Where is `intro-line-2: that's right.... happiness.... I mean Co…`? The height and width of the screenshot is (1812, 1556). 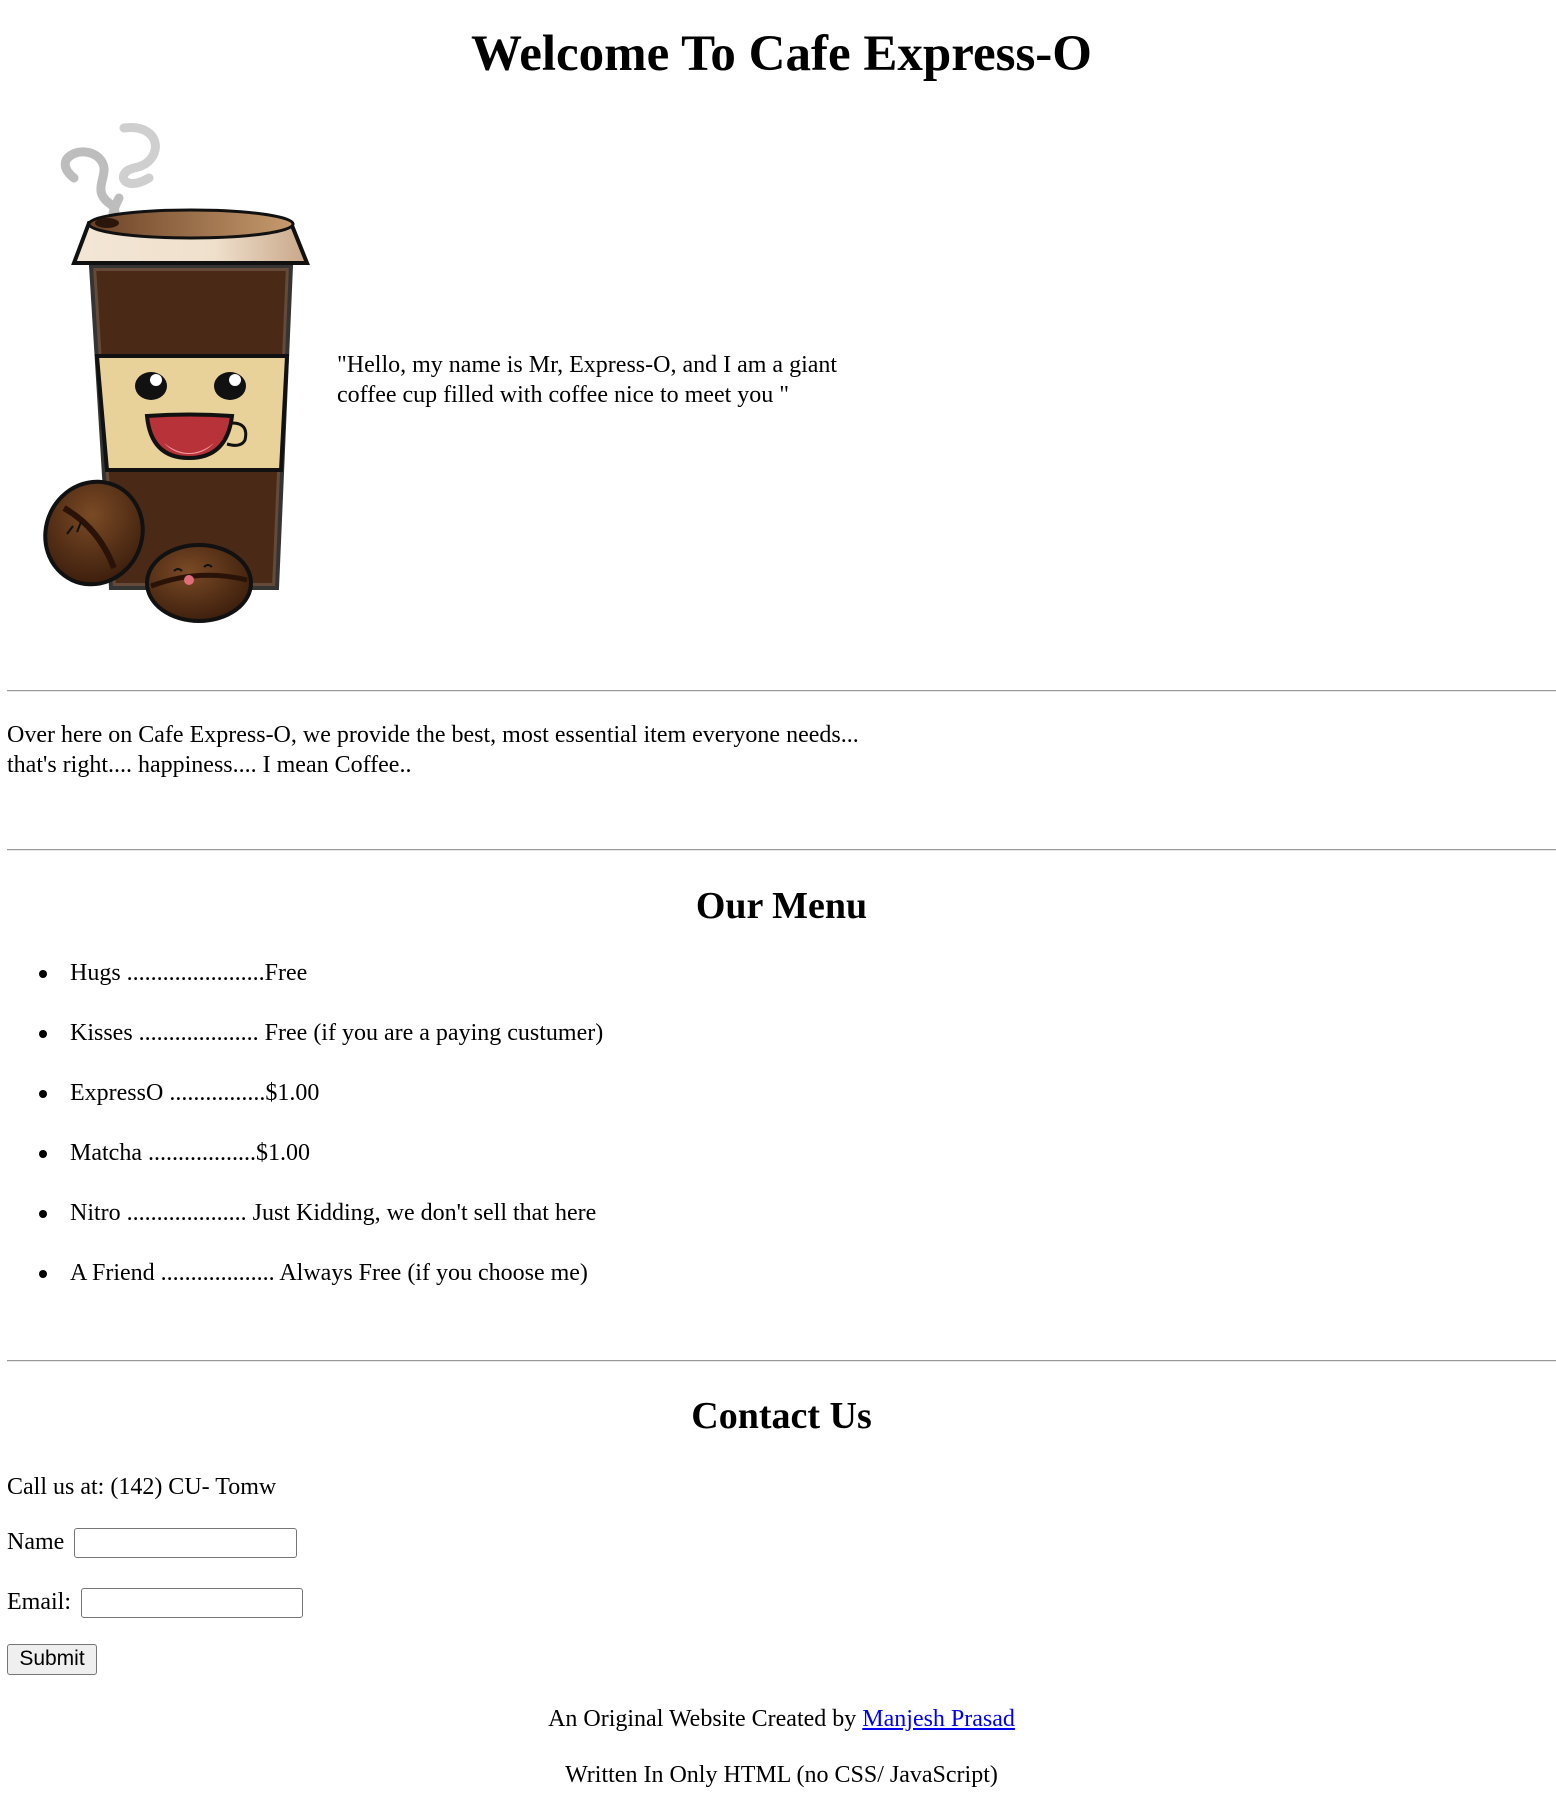
intro-line-2: that's right.... happiness.... I mean Co… is located at coordinates (209, 765).